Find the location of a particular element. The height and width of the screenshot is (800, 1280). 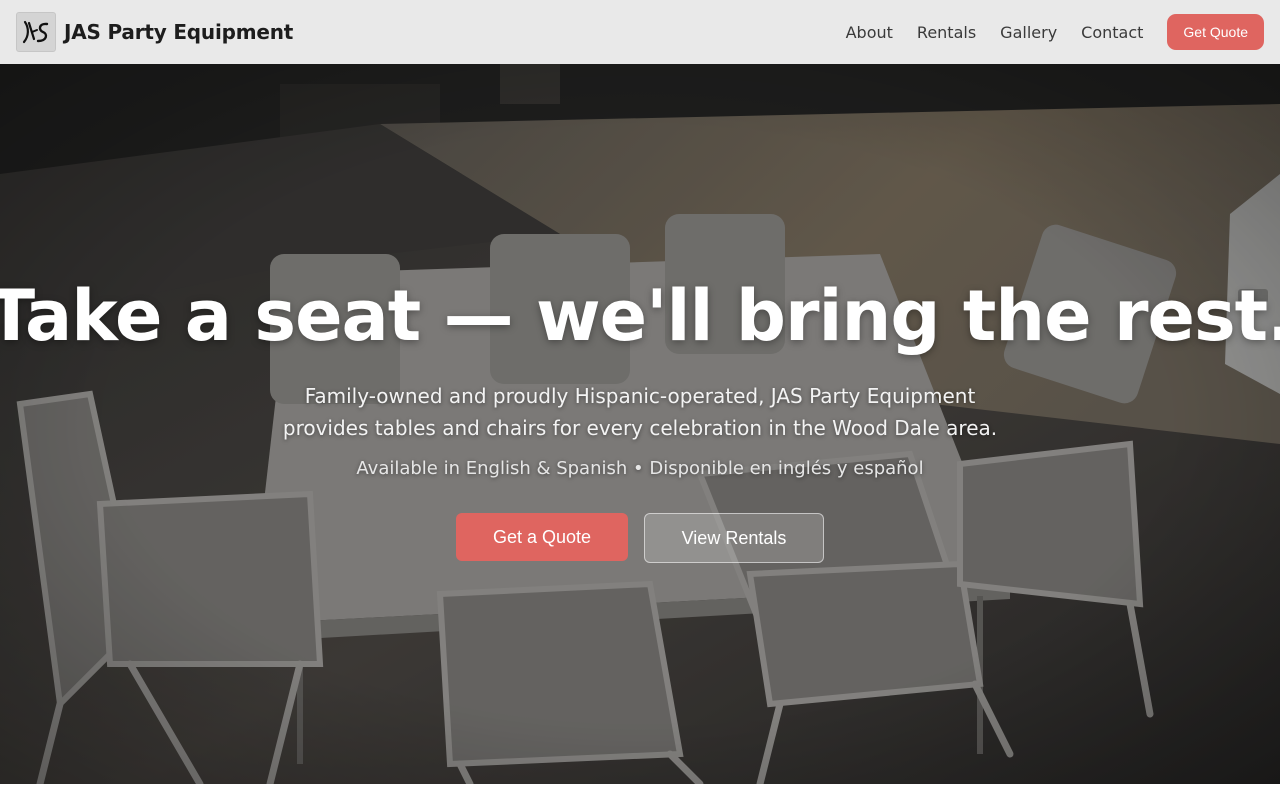

nav-gallery: Gallery is located at coordinates (1028, 32).